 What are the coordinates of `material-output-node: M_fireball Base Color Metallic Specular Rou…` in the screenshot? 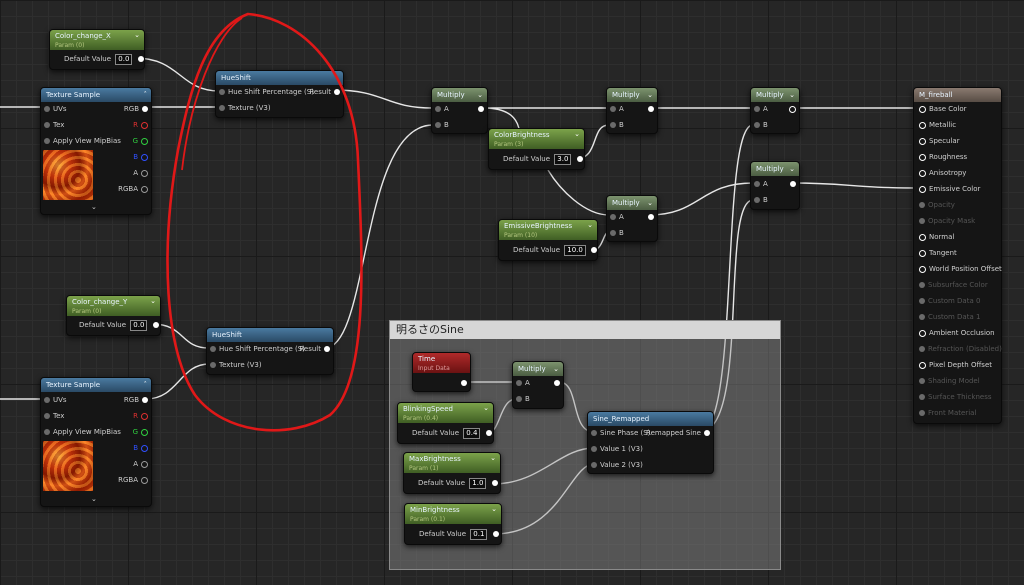 It's located at (957, 255).